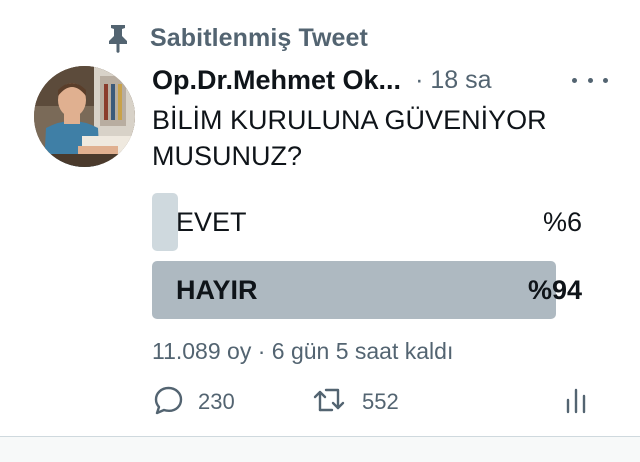 The image size is (640, 462). What do you see at coordinates (367, 222) in the screenshot?
I see `poll-option-evet: EVET %6` at bounding box center [367, 222].